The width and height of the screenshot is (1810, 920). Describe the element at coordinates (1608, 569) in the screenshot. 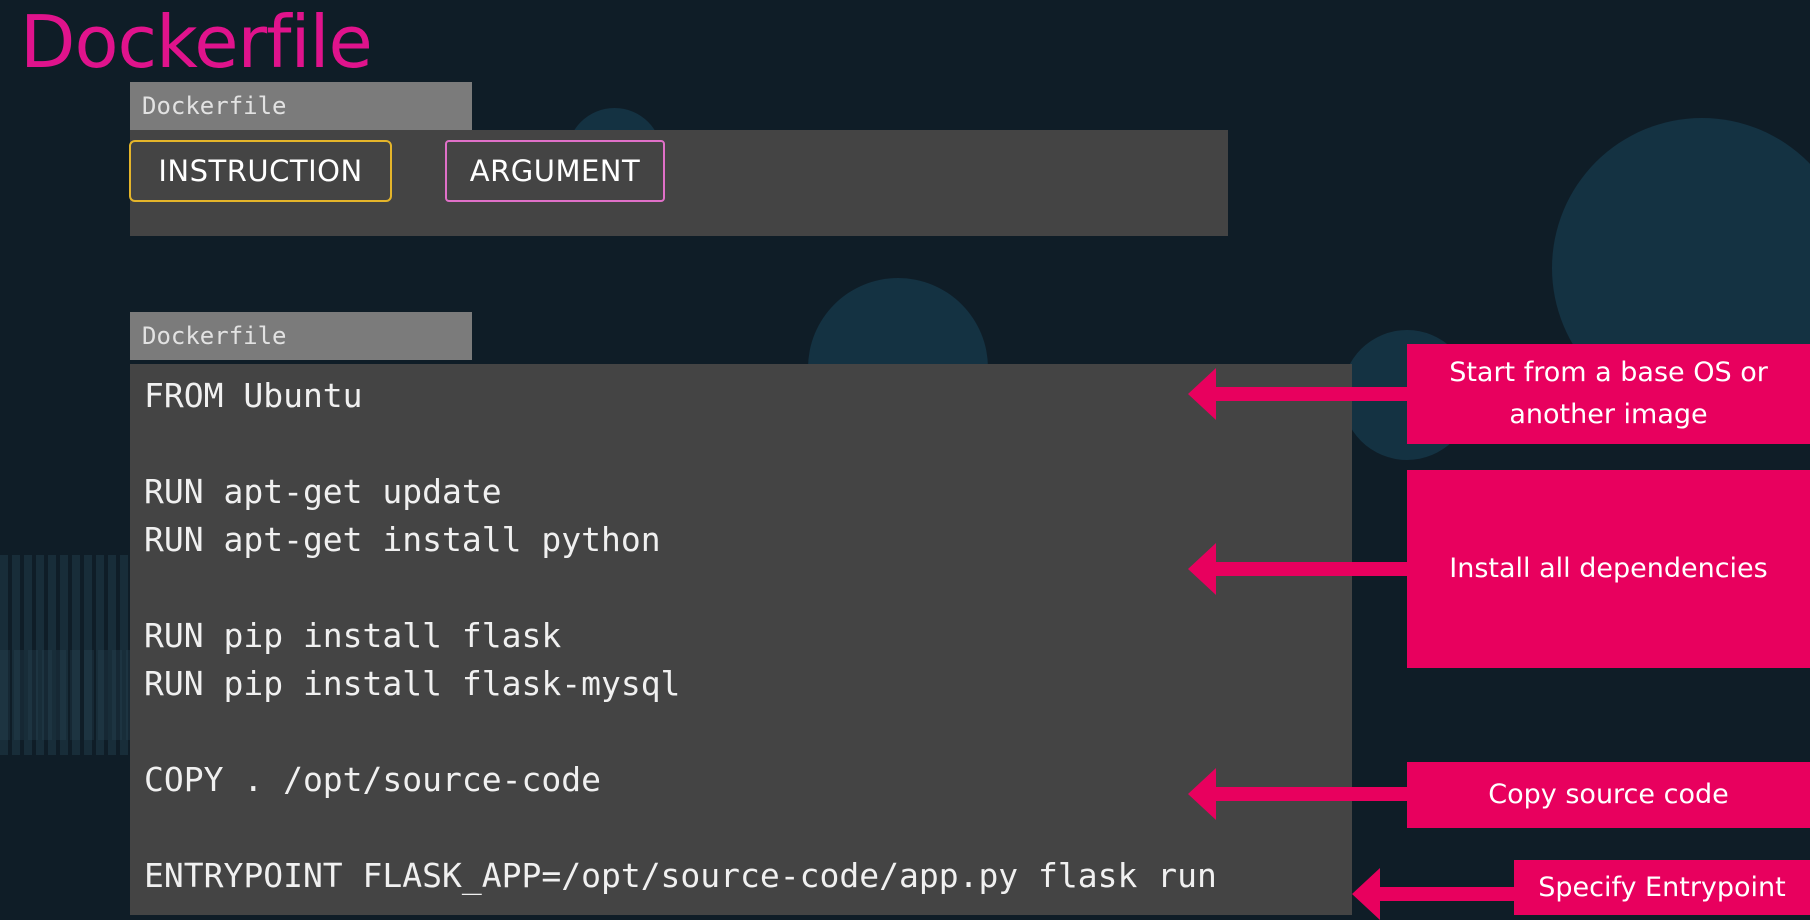

I see `callout-dependencies: Install all dependencies` at that location.